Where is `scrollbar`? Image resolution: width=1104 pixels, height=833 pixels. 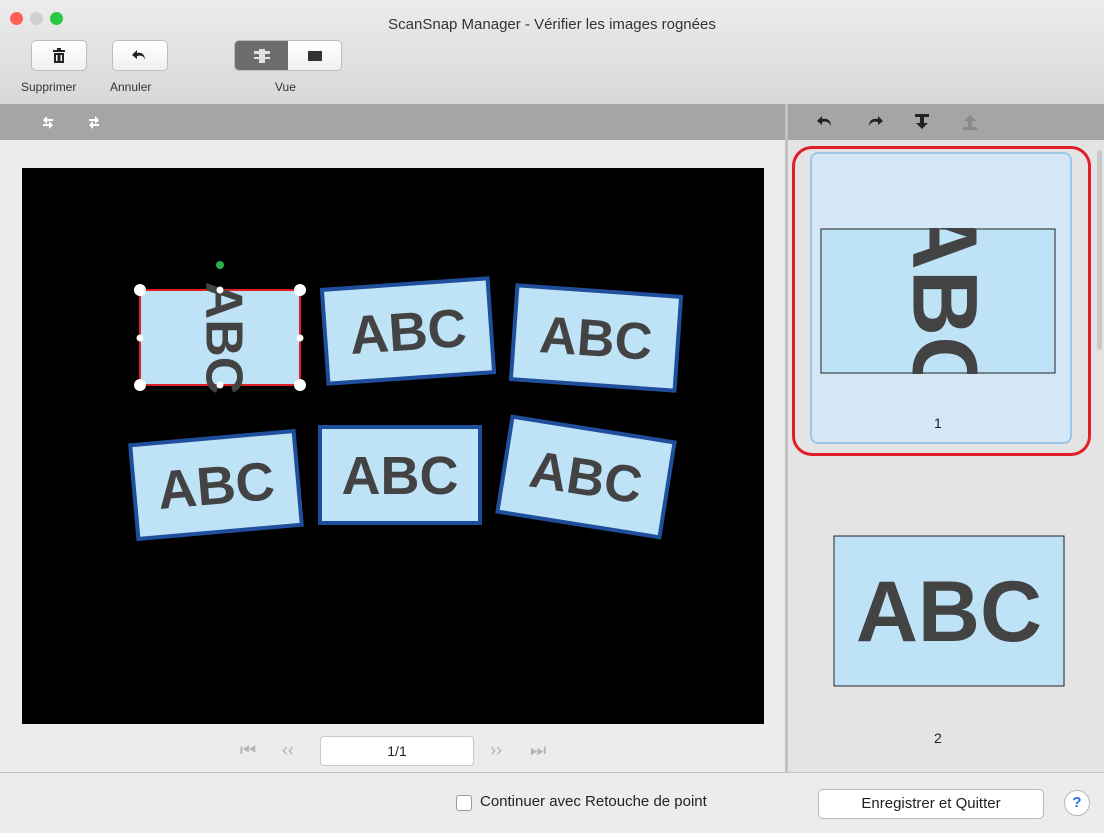
scrollbar is located at coordinates (1099, 250).